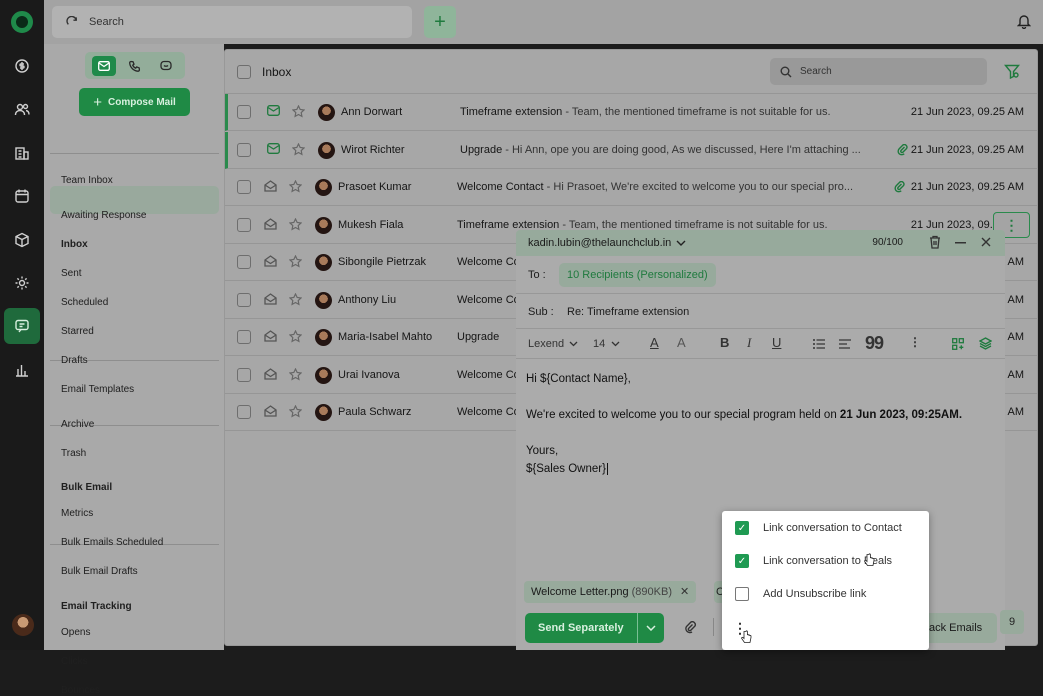 This screenshot has width=1043, height=696. Describe the element at coordinates (87, 180) in the screenshot. I see `sidebar-item-team-inbox: Team Inbox` at that location.